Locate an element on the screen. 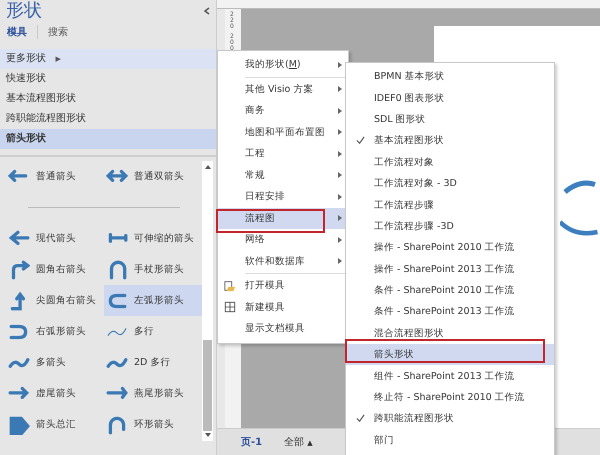 The image size is (600, 455). menu-item: 打开模具 is located at coordinates (283, 285).